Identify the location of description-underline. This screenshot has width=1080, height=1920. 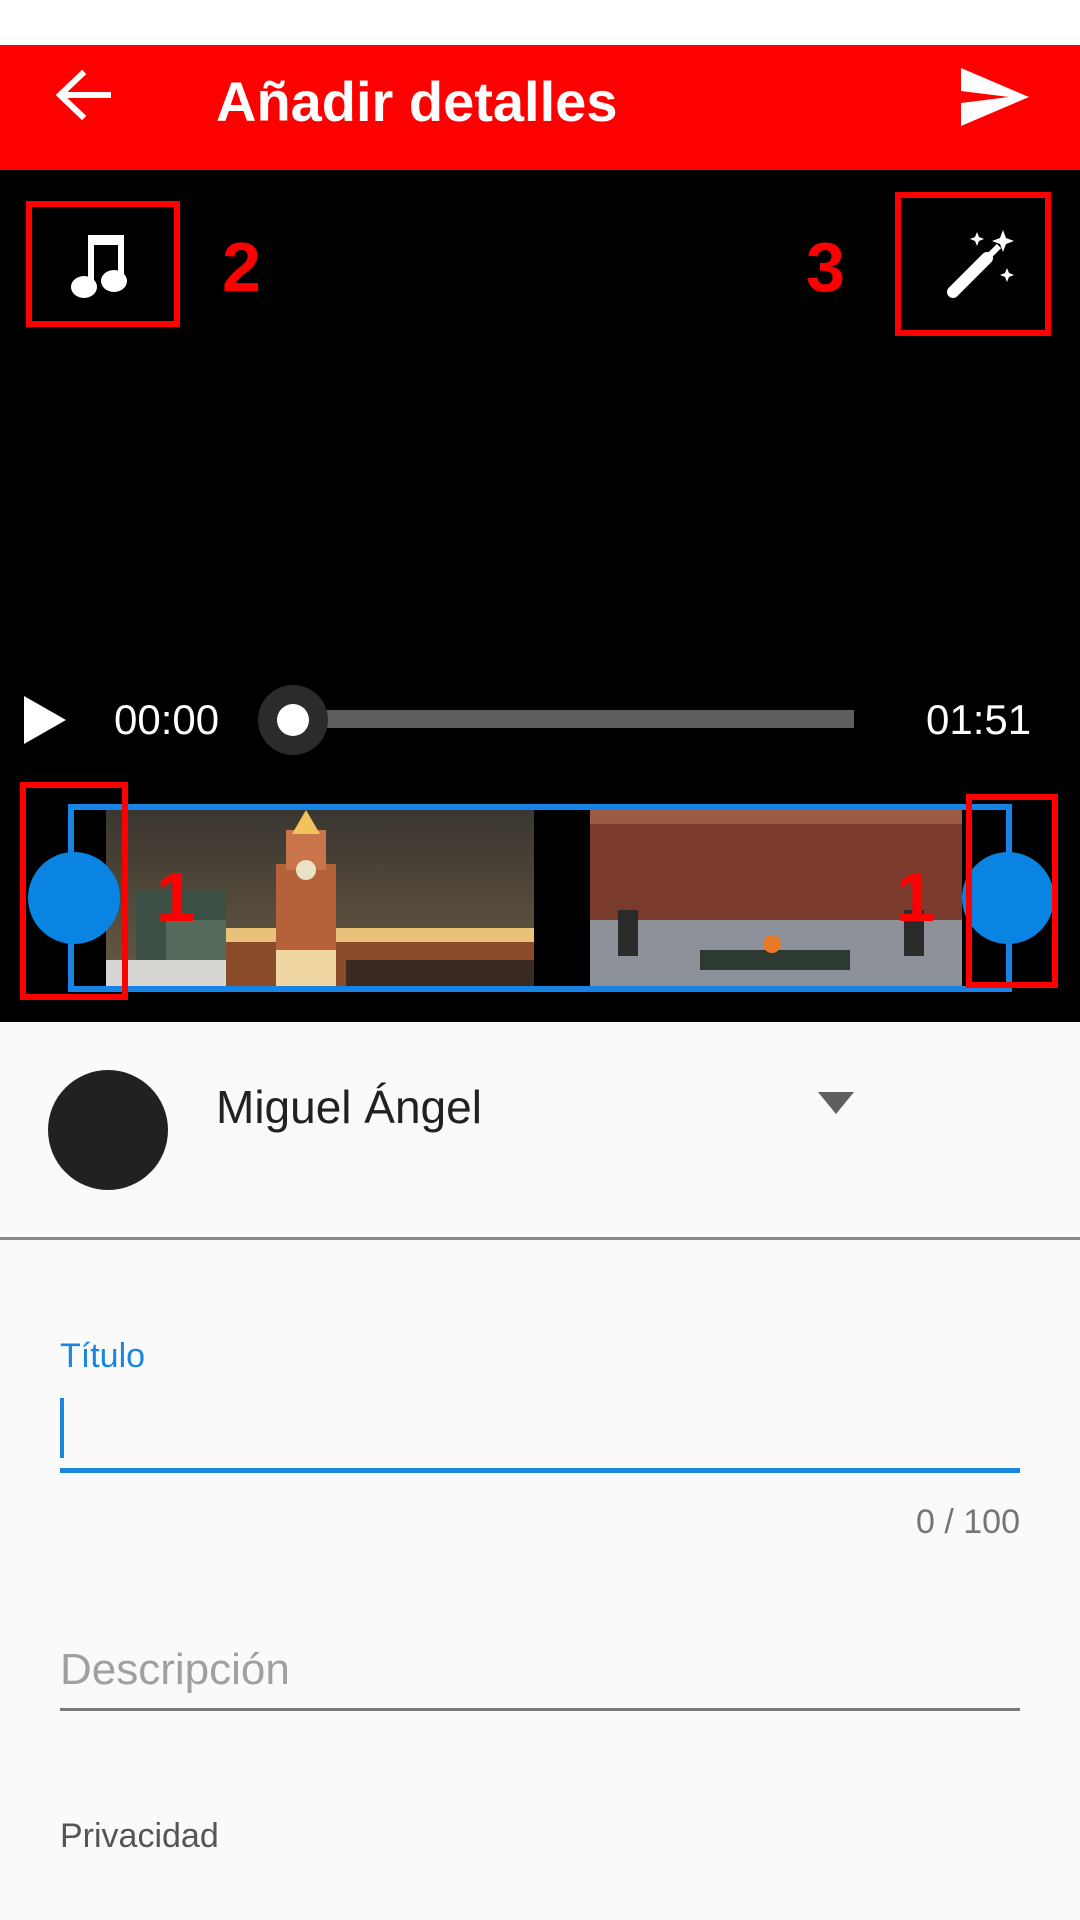
(540, 1709).